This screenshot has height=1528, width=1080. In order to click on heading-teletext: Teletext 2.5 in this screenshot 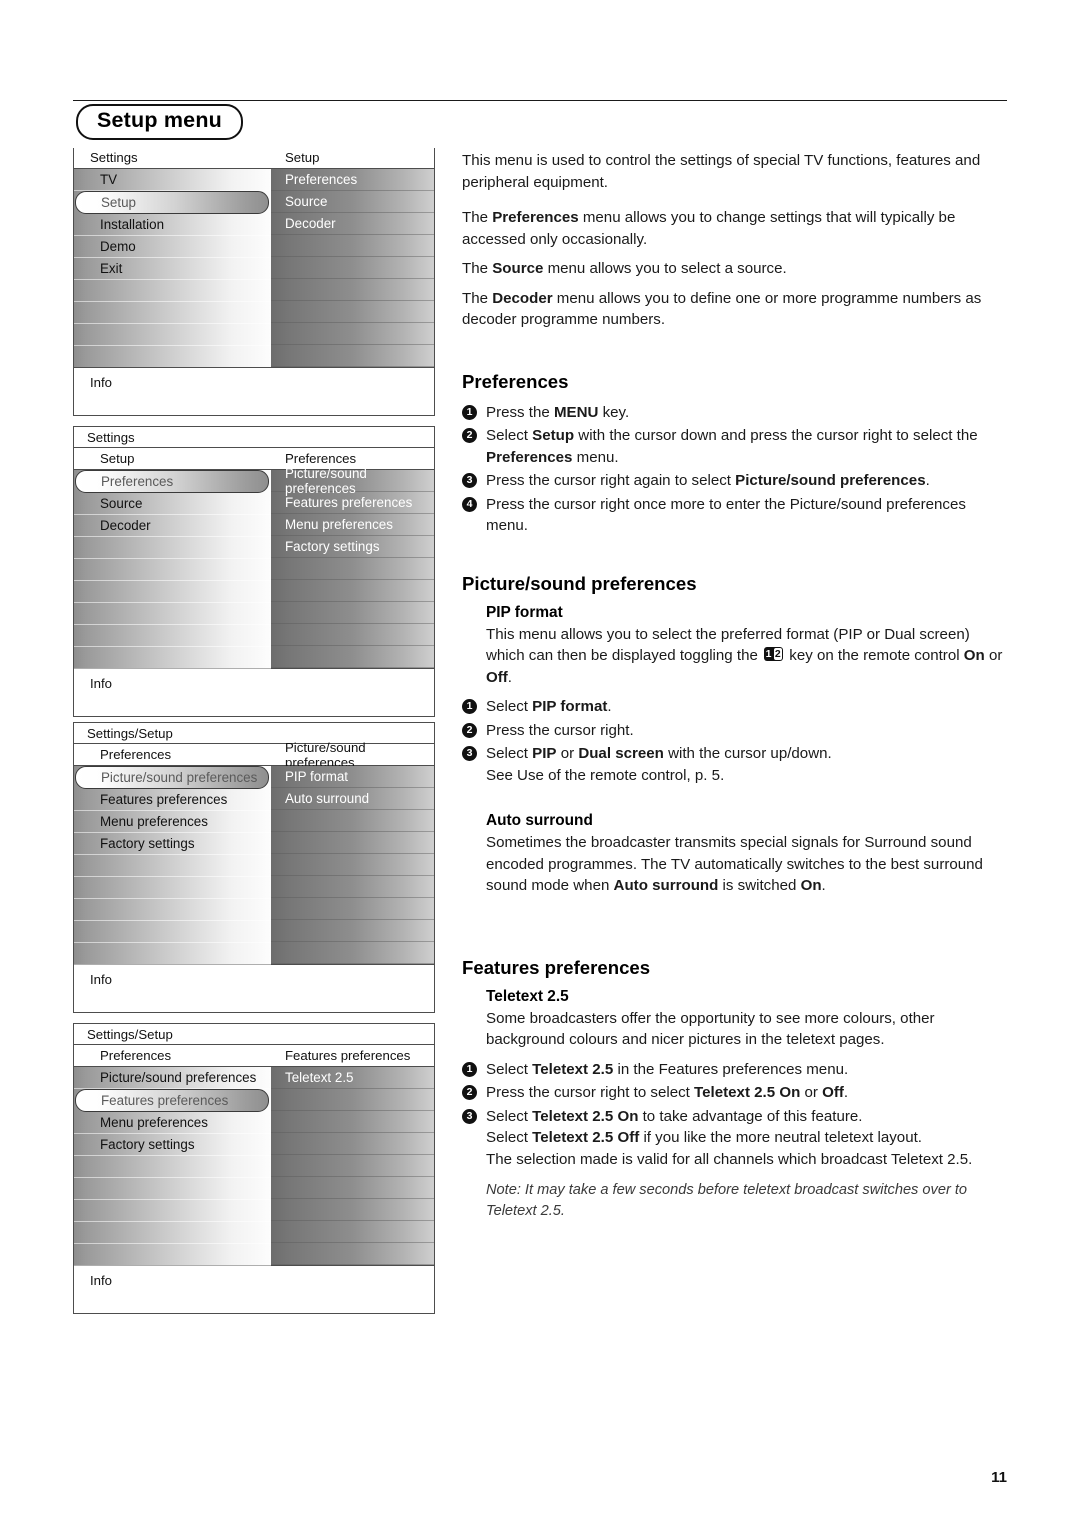, I will do `click(527, 996)`.